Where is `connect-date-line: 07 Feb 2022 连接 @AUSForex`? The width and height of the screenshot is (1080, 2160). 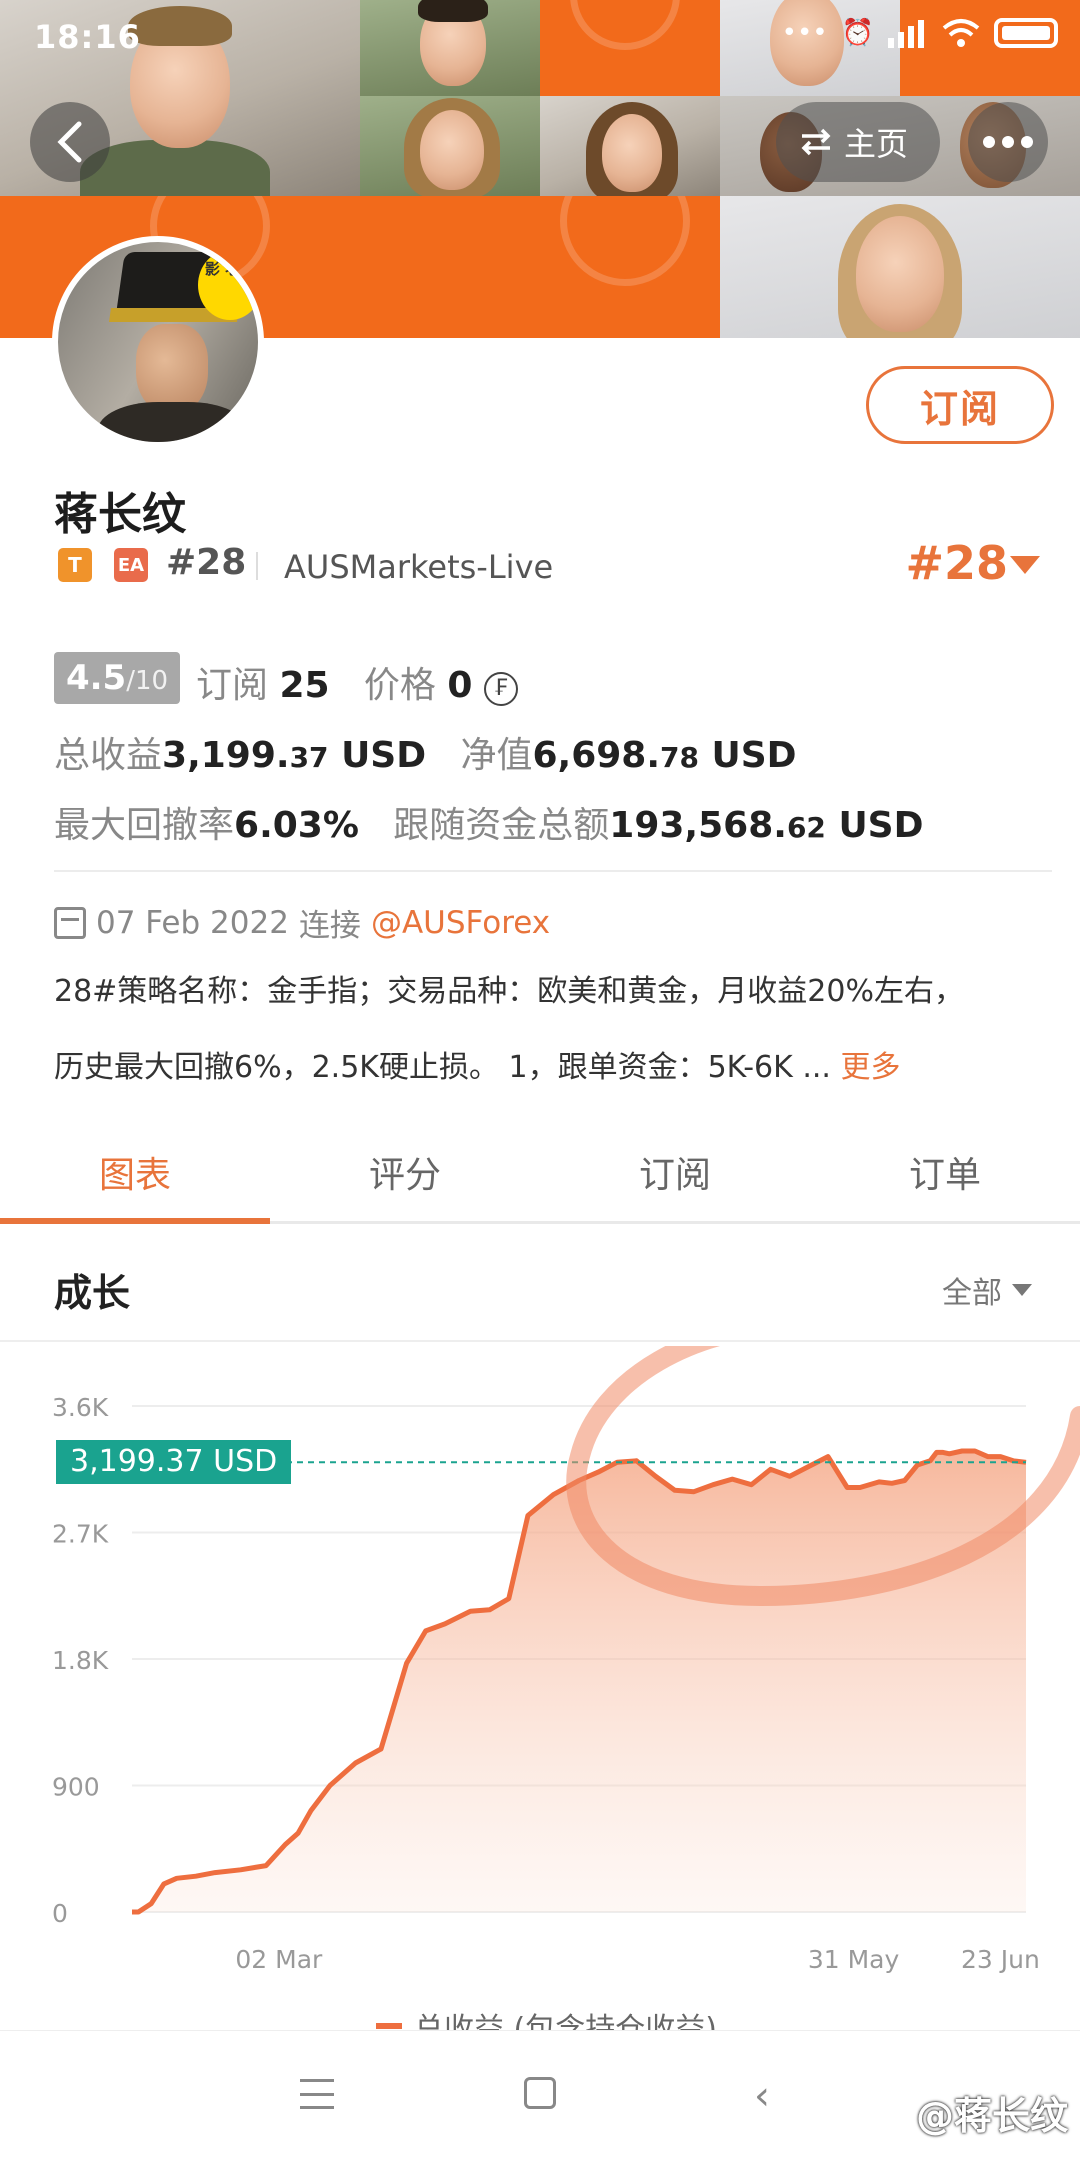
connect-date-line: 07 Feb 2022 连接 @AUSForex is located at coordinates (302, 922).